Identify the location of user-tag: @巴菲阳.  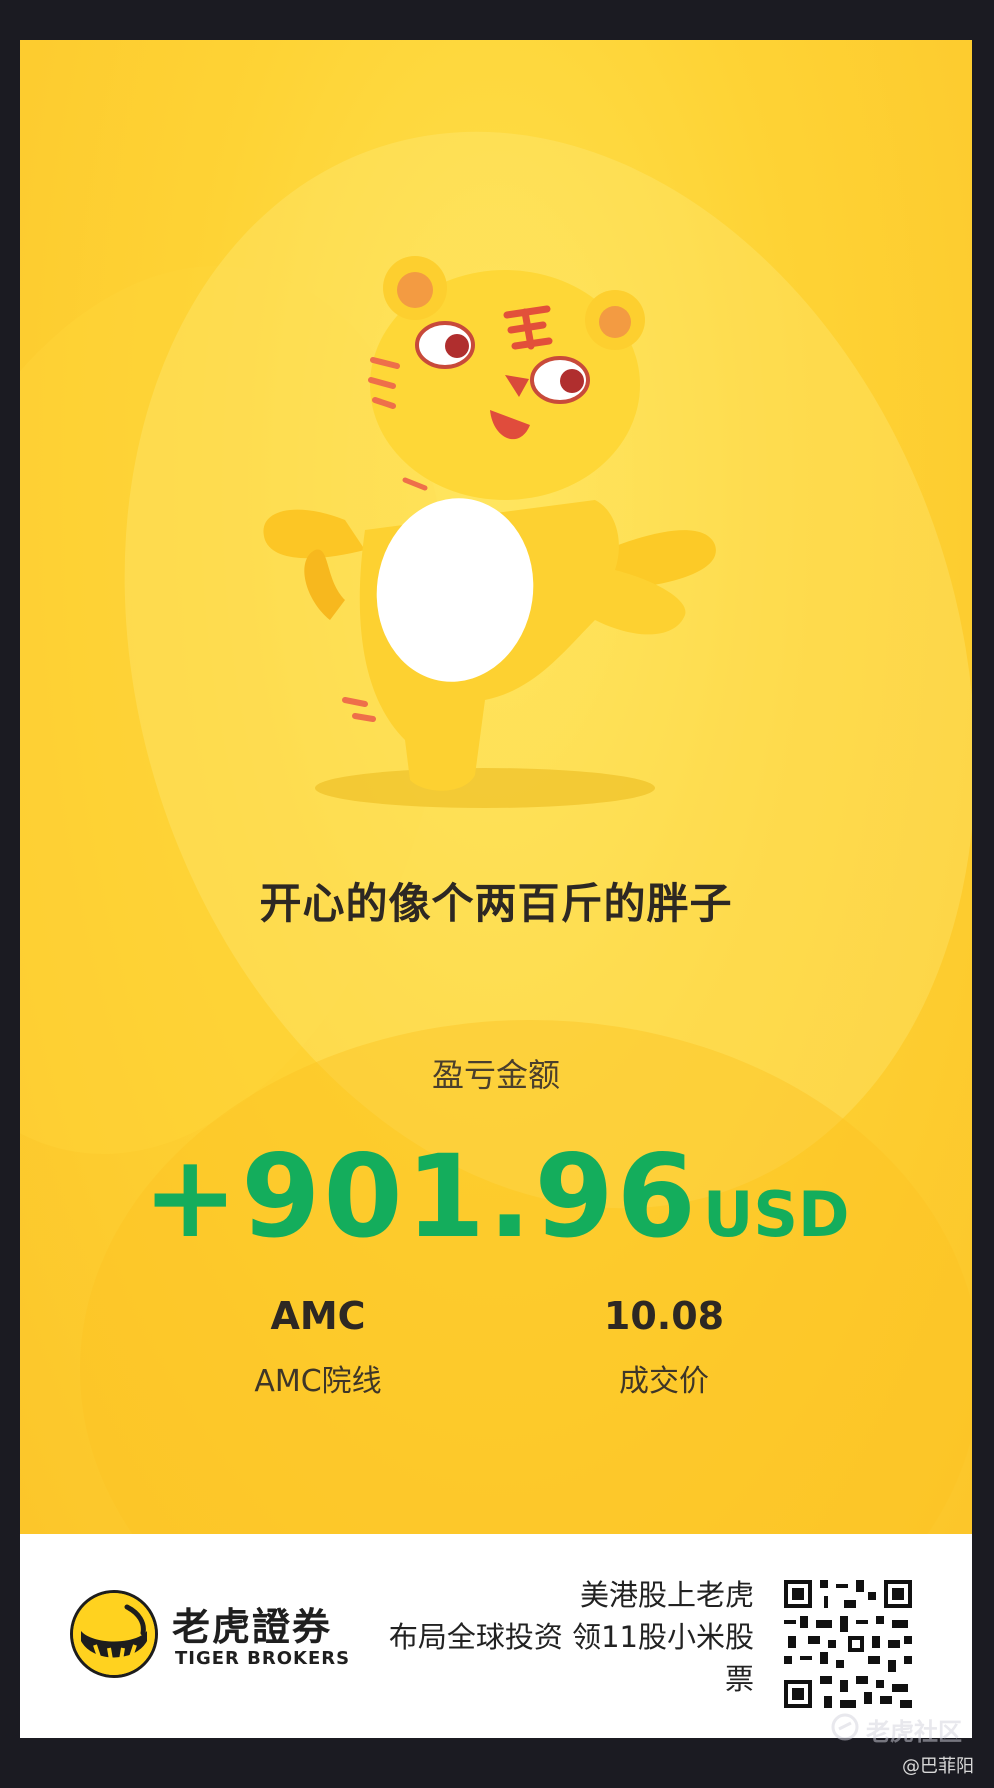
(938, 1766).